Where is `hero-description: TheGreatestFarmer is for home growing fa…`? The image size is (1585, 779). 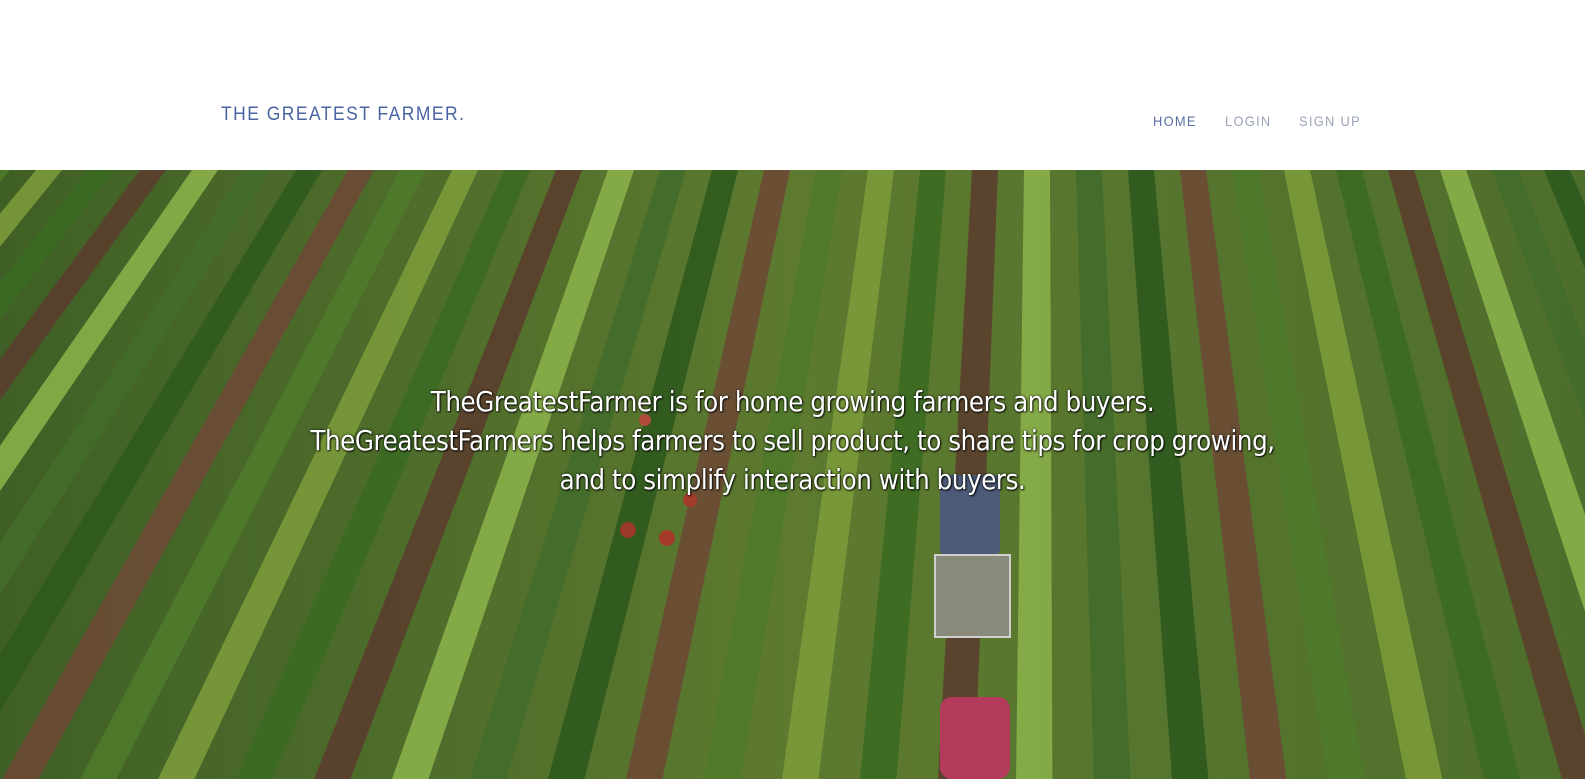 hero-description: TheGreatestFarmer is for home growing fa… is located at coordinates (792, 440).